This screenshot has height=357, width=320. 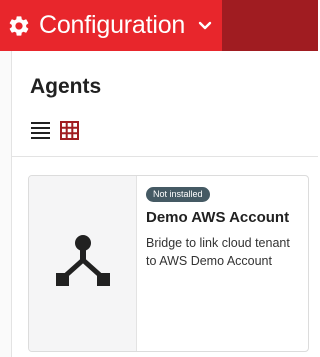 I want to click on network-agent-icon, so click(x=83, y=263).